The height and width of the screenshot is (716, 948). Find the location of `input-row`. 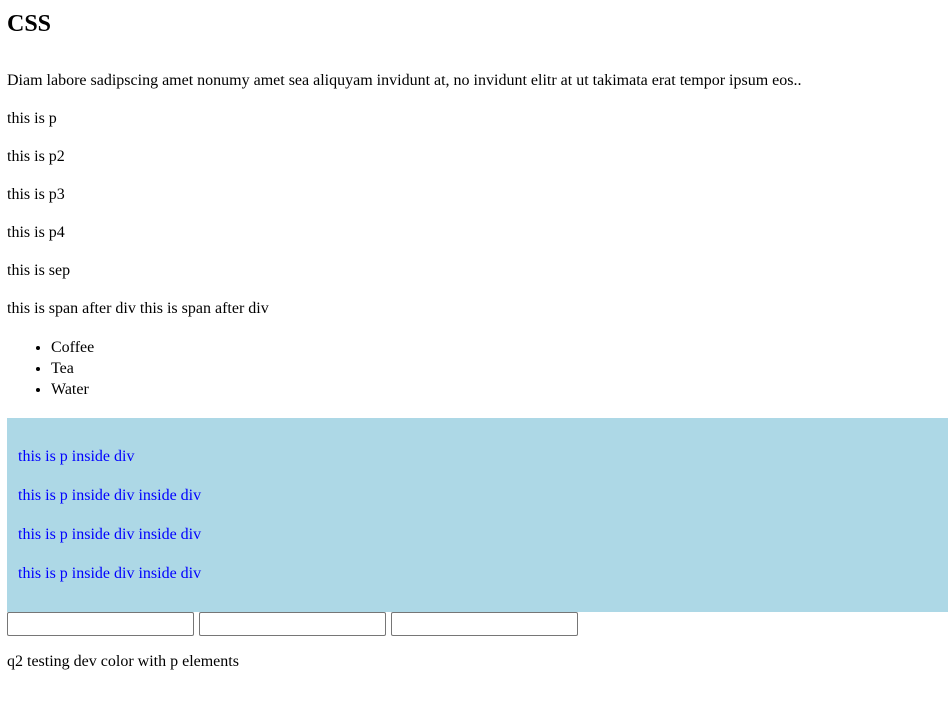

input-row is located at coordinates (477, 624).